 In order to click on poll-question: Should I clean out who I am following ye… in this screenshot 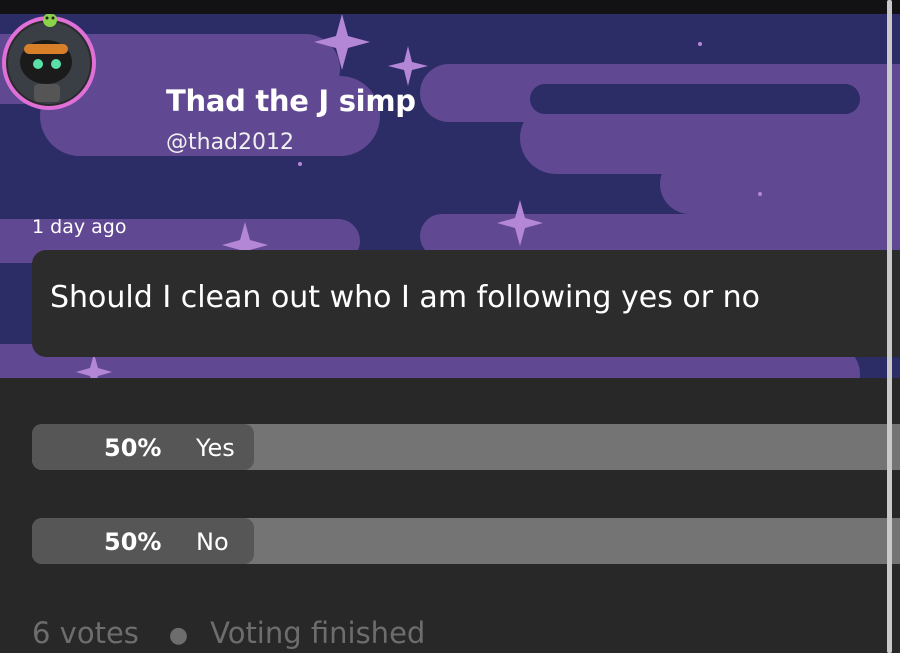, I will do `click(405, 297)`.